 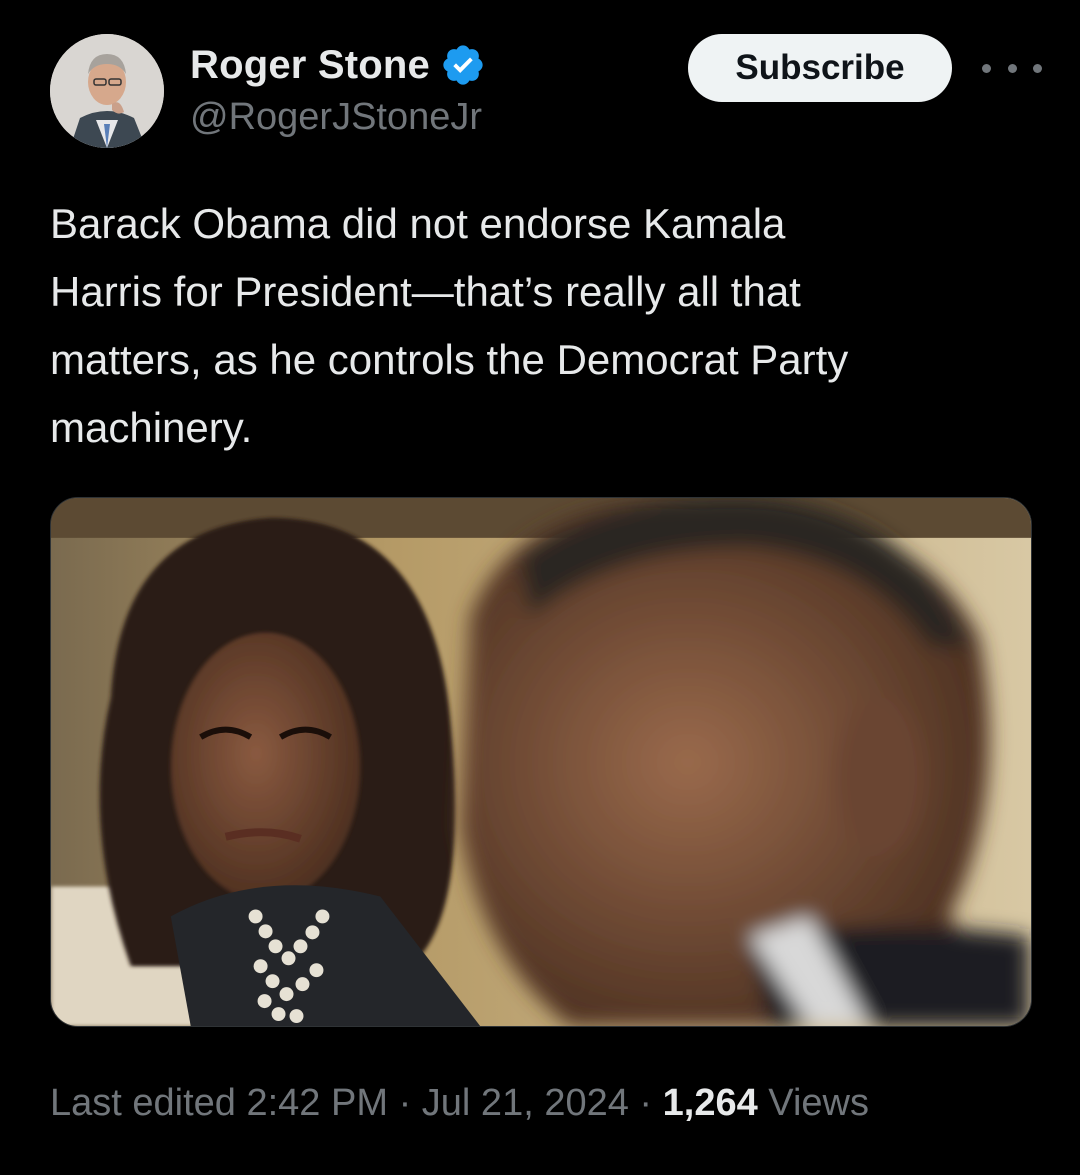 What do you see at coordinates (317, 1103) in the screenshot?
I see `tweet-time: 2:42 PM` at bounding box center [317, 1103].